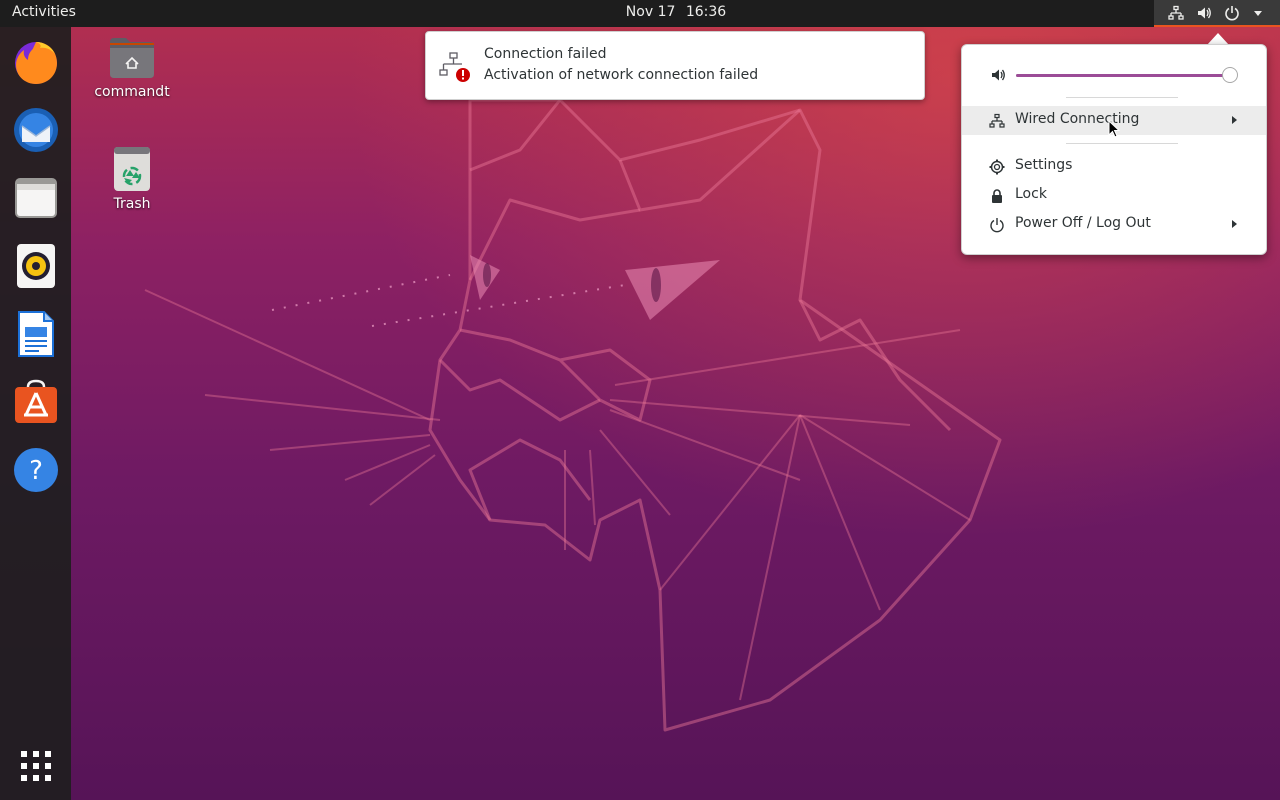  I want to click on ubuntu-software-icon, so click(36, 401).